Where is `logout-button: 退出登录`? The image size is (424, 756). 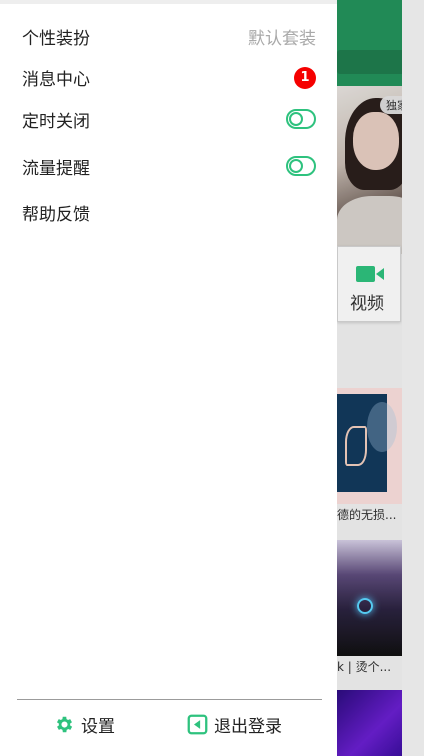
logout-button: 退出登录 is located at coordinates (234, 724).